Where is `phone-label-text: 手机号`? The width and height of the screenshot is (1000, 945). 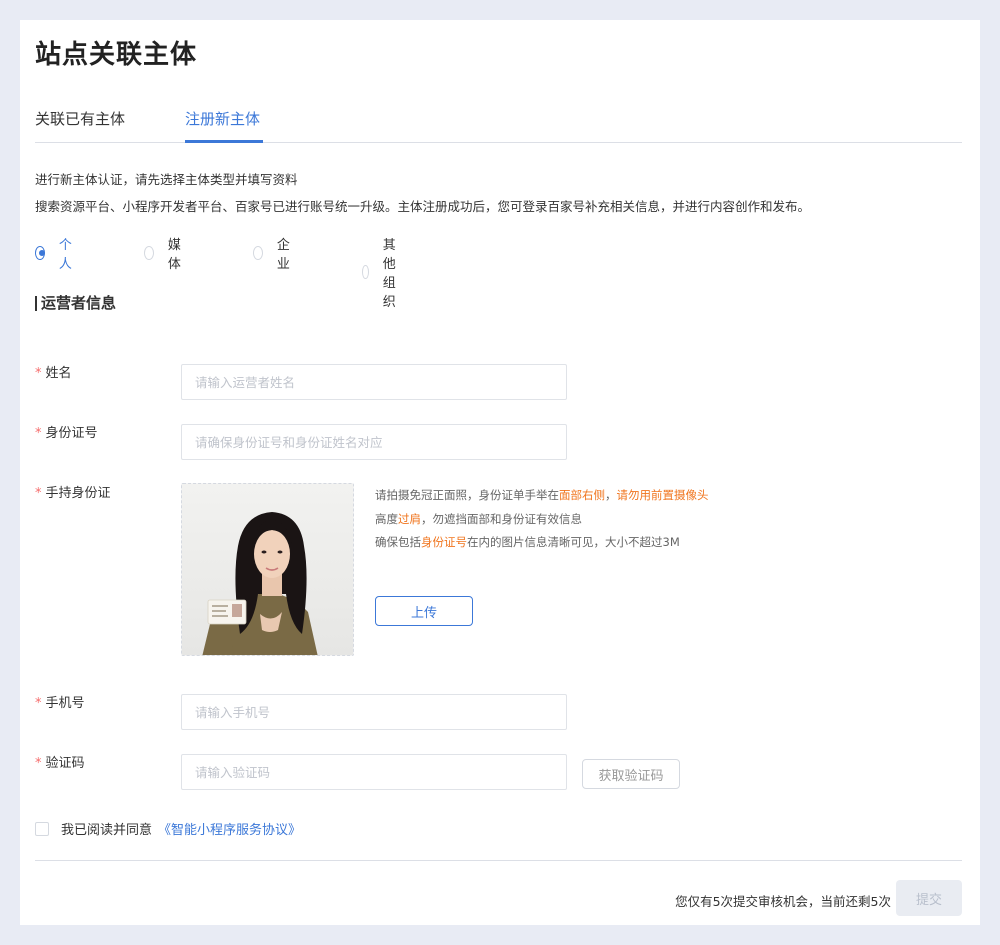
phone-label-text: 手机号 is located at coordinates (65, 703).